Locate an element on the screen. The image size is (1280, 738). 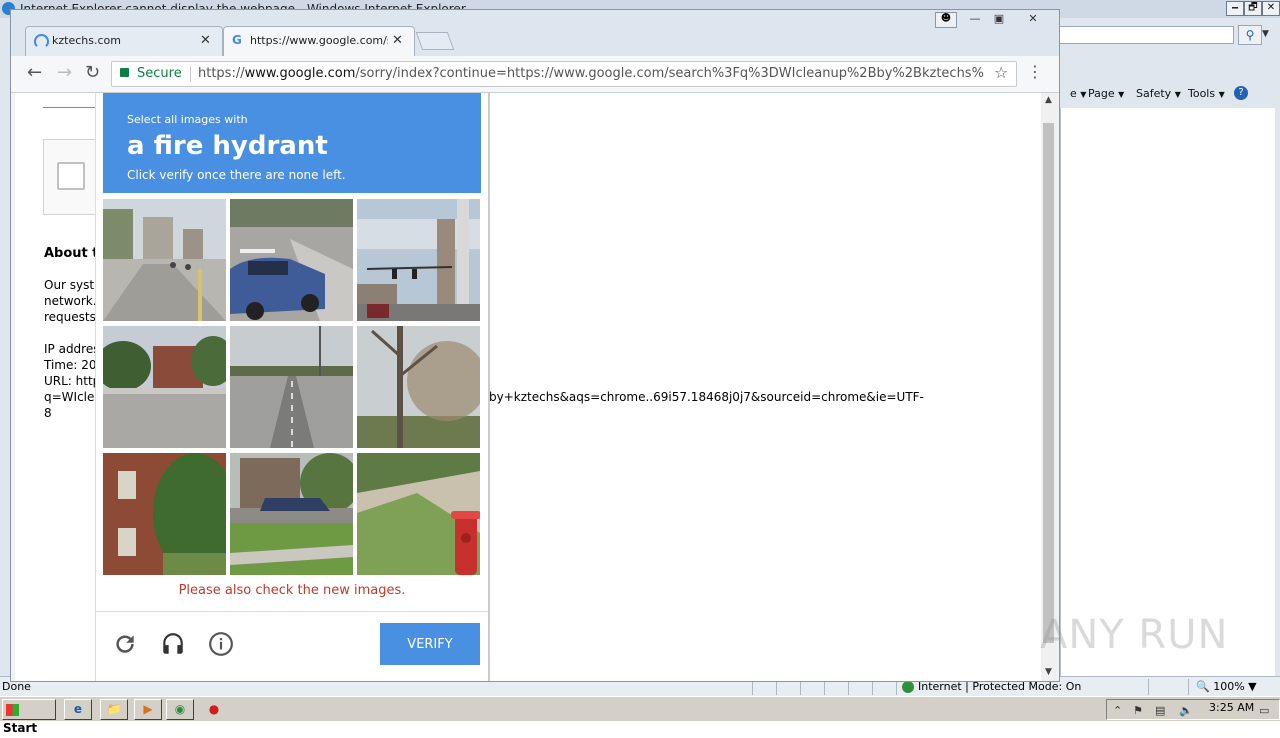
traffic-lights-image is located at coordinates (418, 260).